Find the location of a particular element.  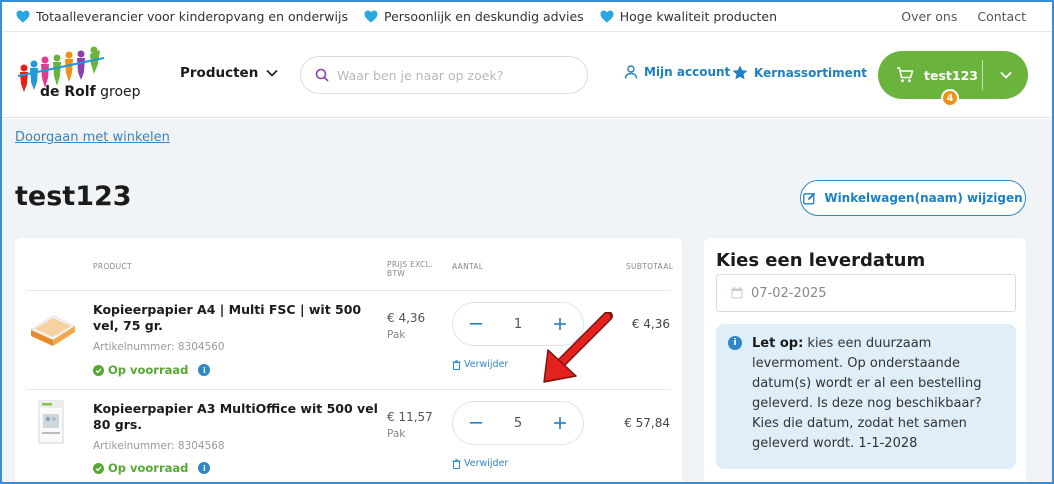

column-header-subtotal: SUBTOTAAL is located at coordinates (650, 266).